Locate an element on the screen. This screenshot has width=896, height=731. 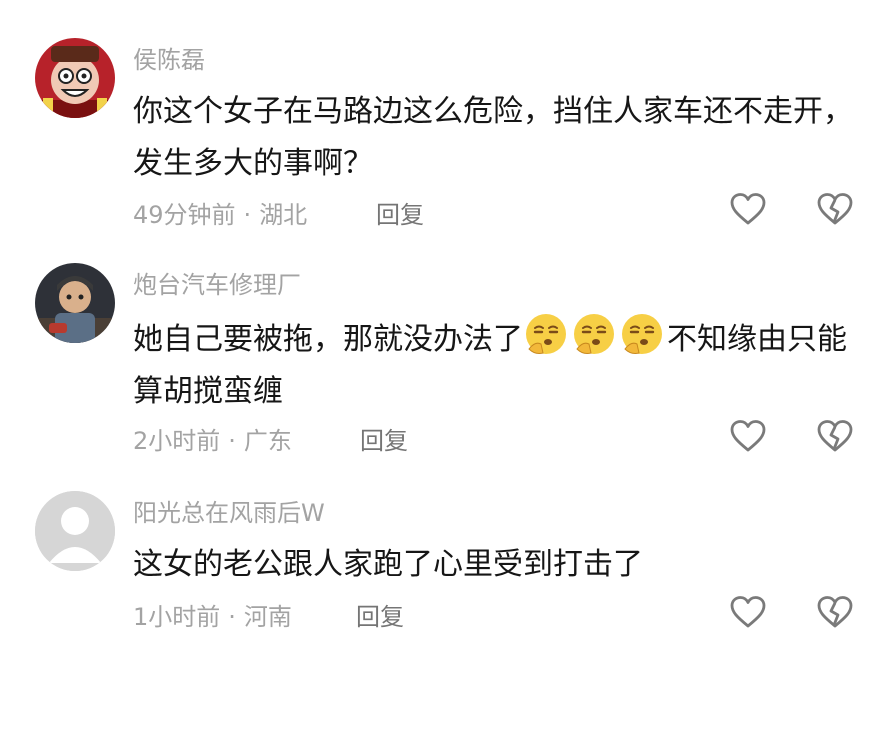
comment-location: 河南 is located at coordinates (267, 617).